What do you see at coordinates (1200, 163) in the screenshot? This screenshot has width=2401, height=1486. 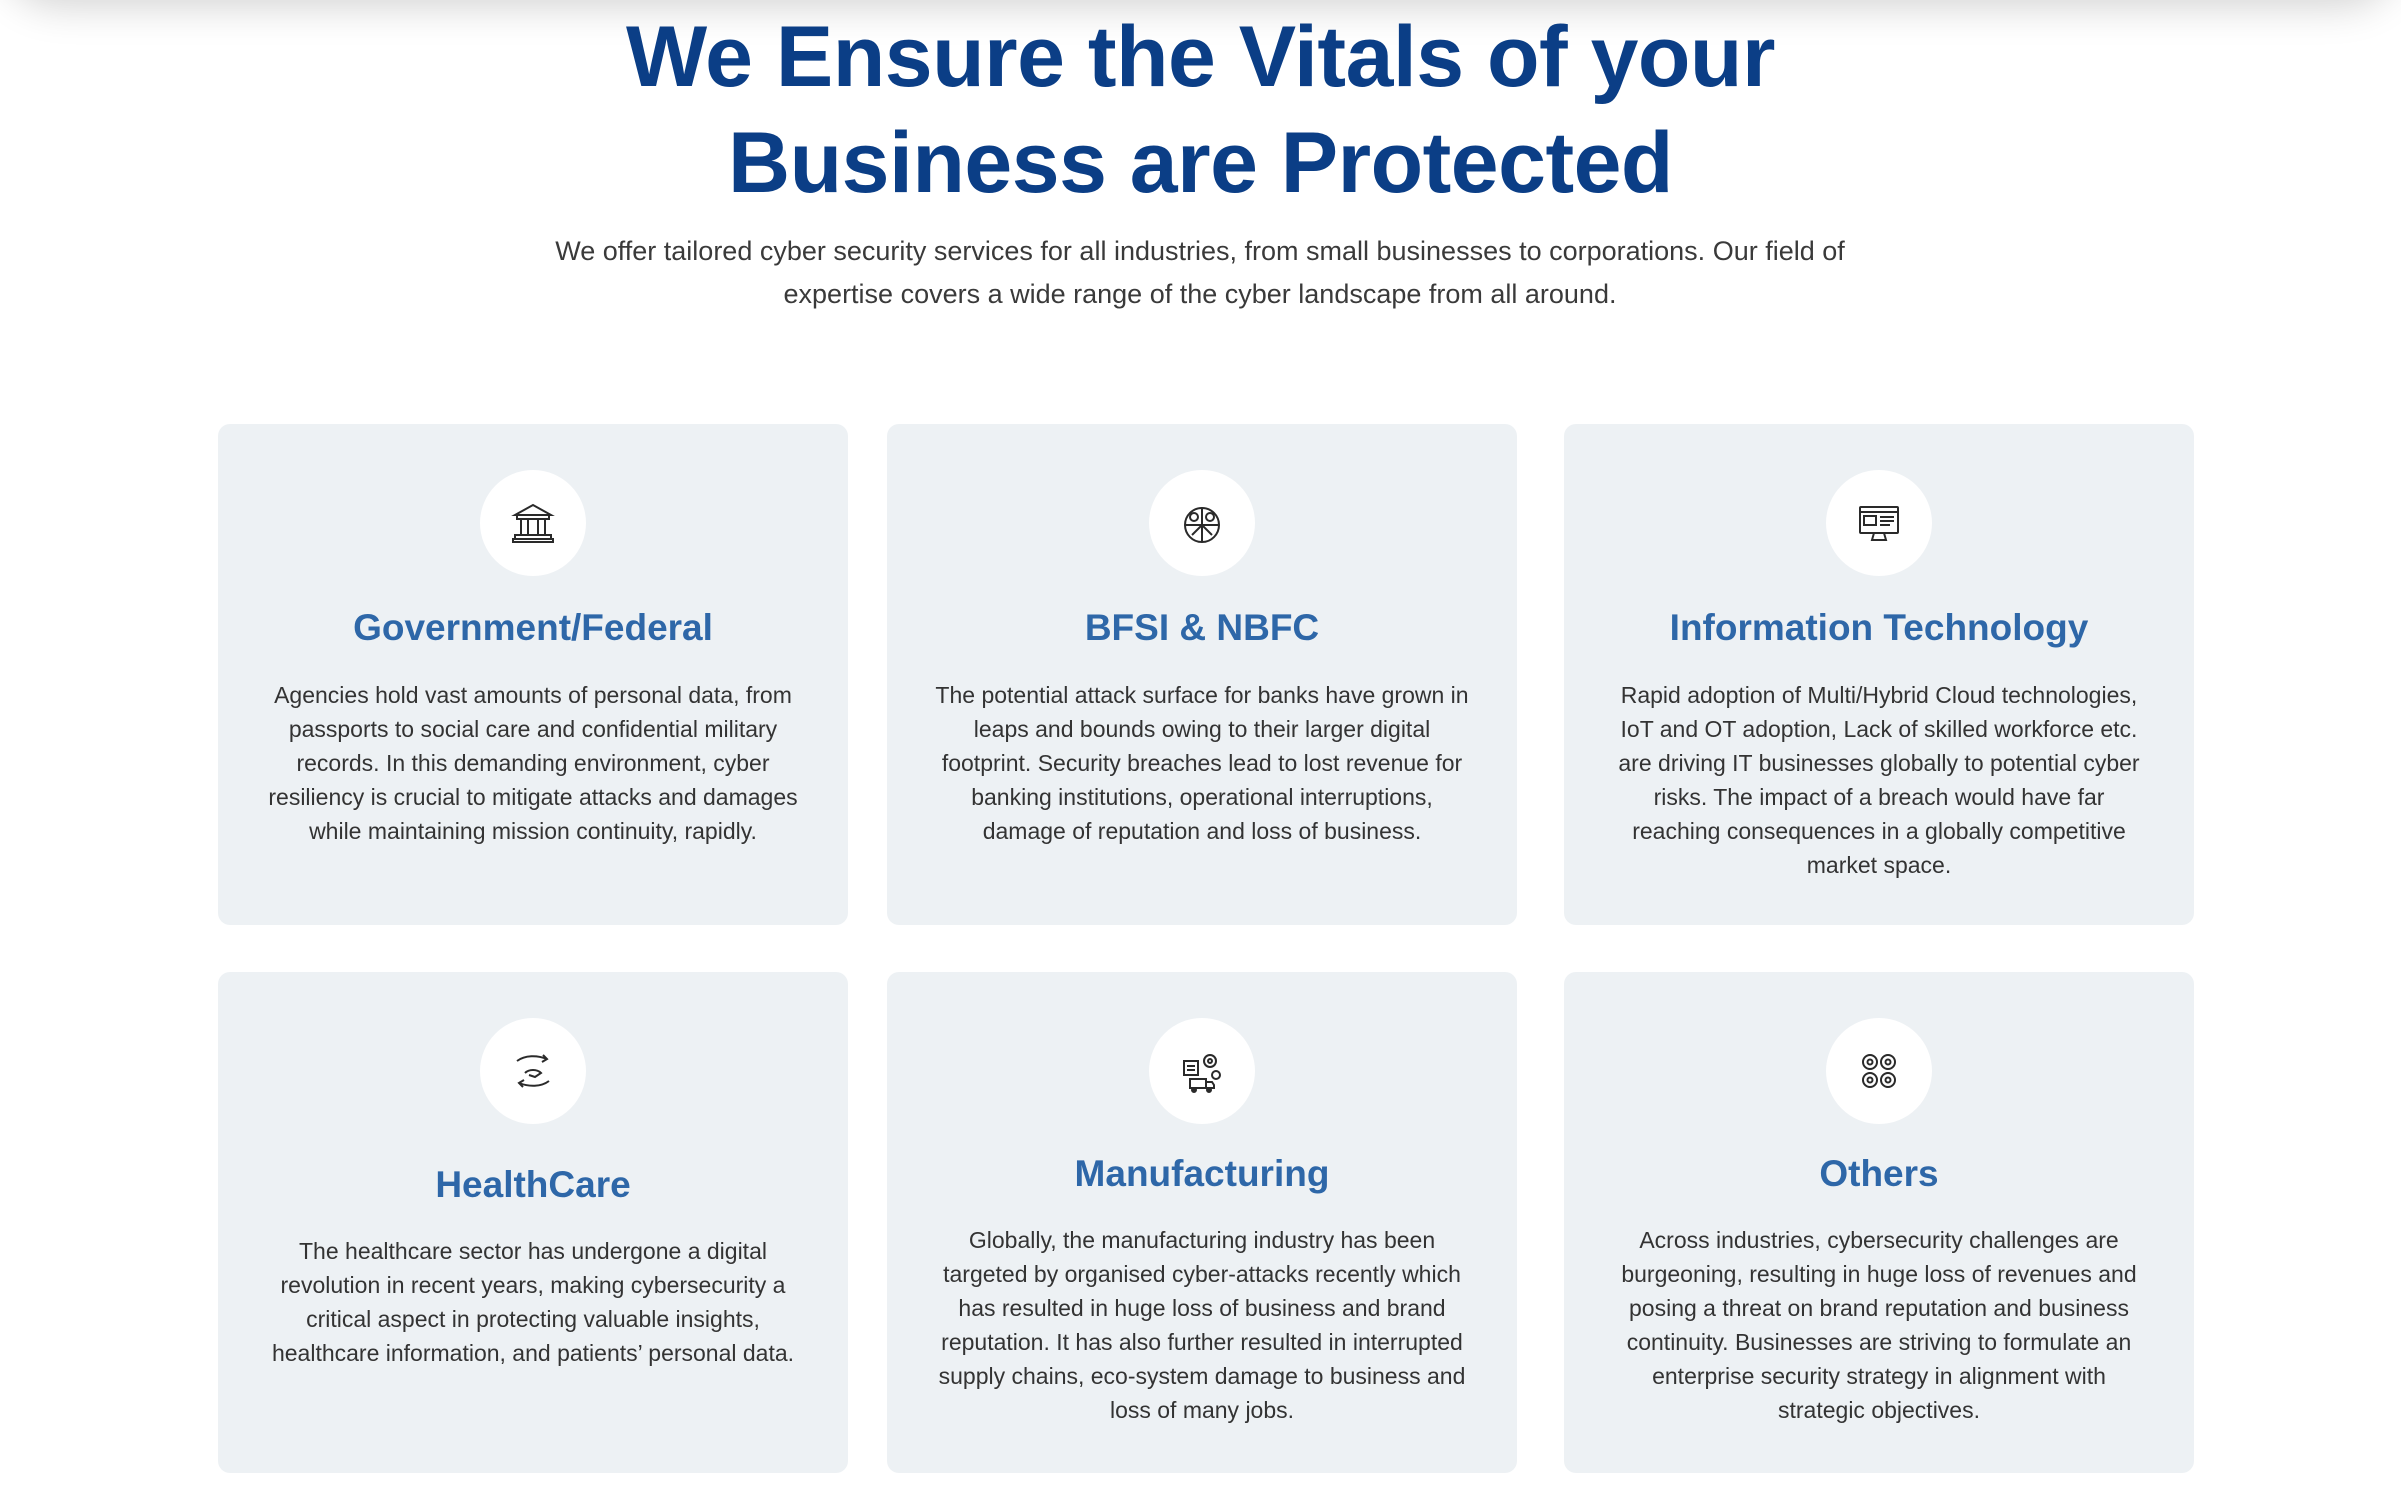 I see `page-title-line-2: Business are Protected` at bounding box center [1200, 163].